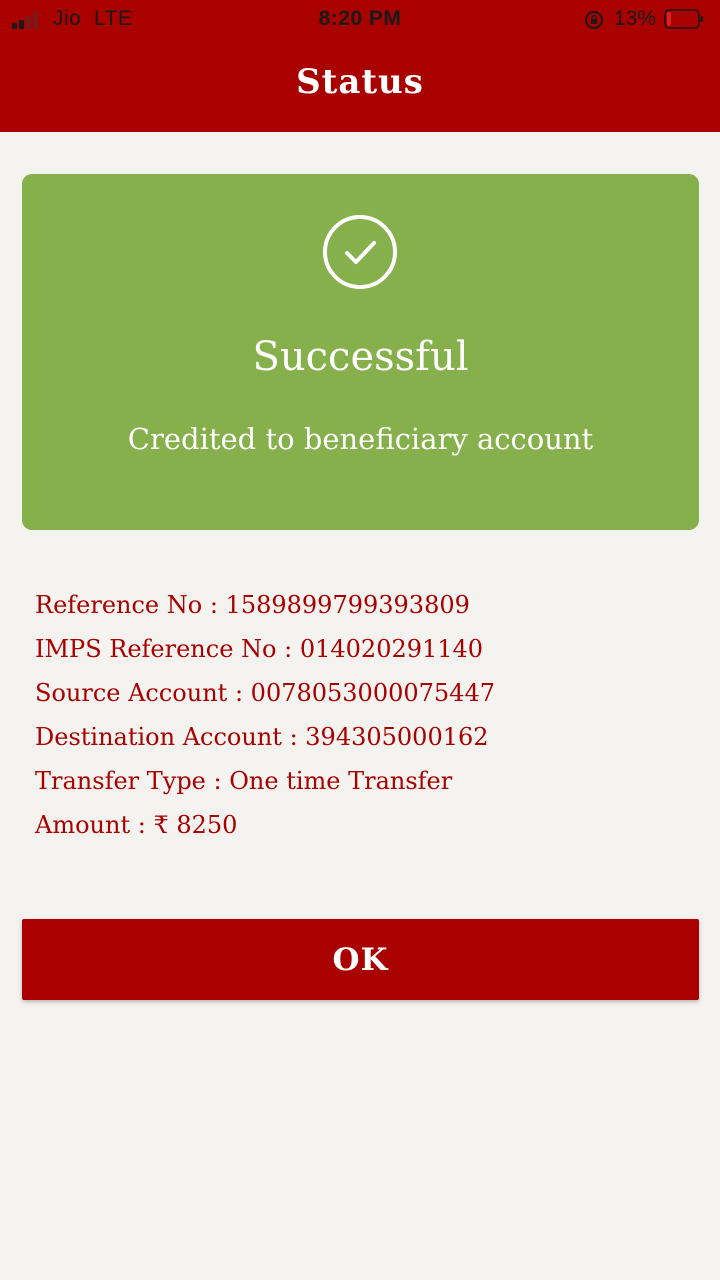 Image resolution: width=720 pixels, height=1280 pixels. I want to click on status-bar: Jio LTE 8:20 PM 13%, so click(360, 20).